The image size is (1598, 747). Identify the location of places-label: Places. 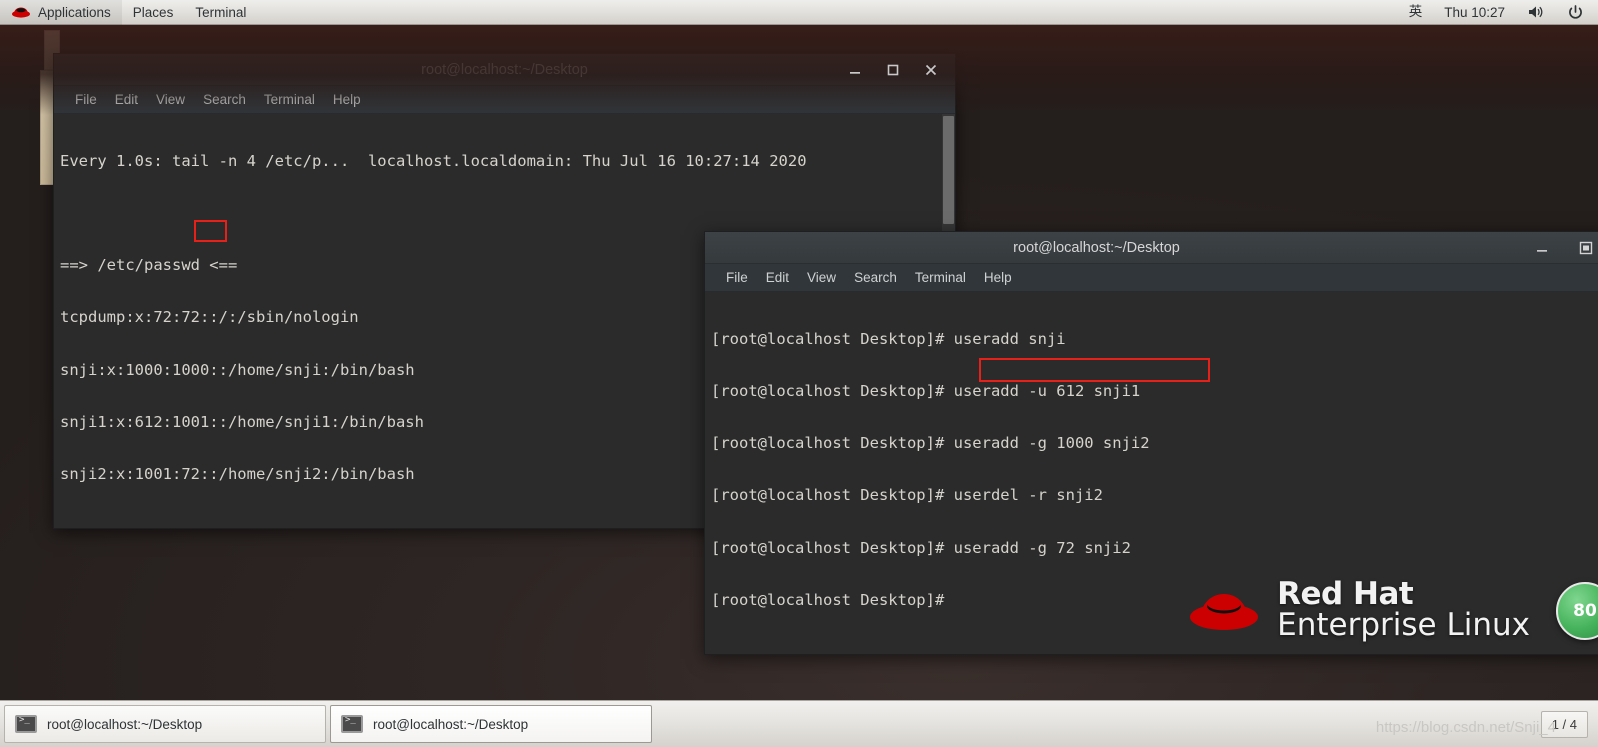
(153, 12).